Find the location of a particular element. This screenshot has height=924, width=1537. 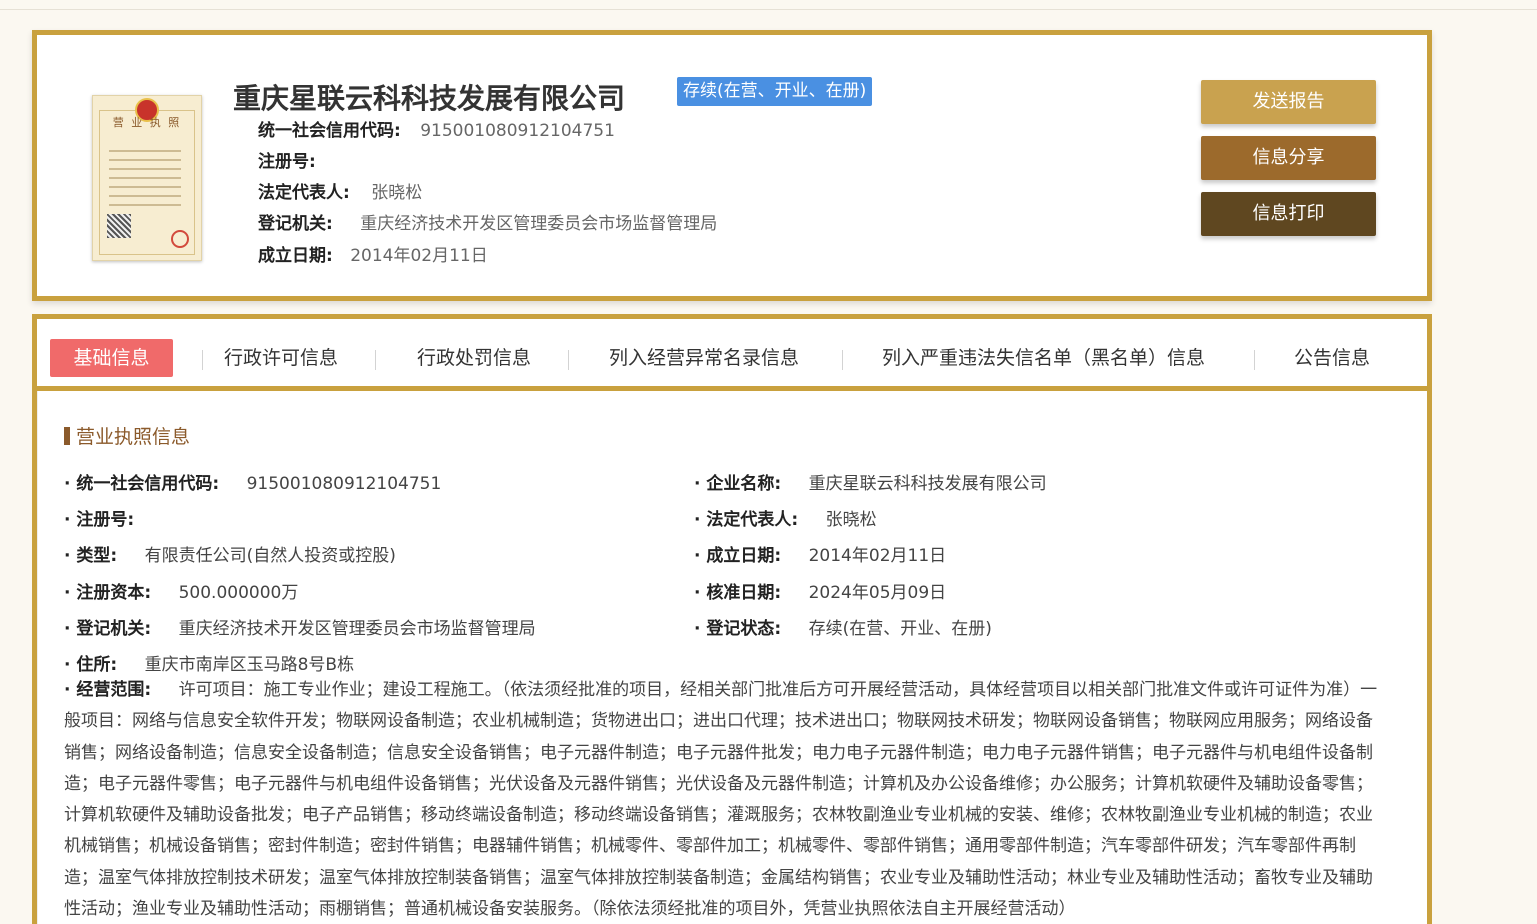

field-address: · 住所: 重庆市南岸区玉马路8号B栋 is located at coordinates (209, 665).